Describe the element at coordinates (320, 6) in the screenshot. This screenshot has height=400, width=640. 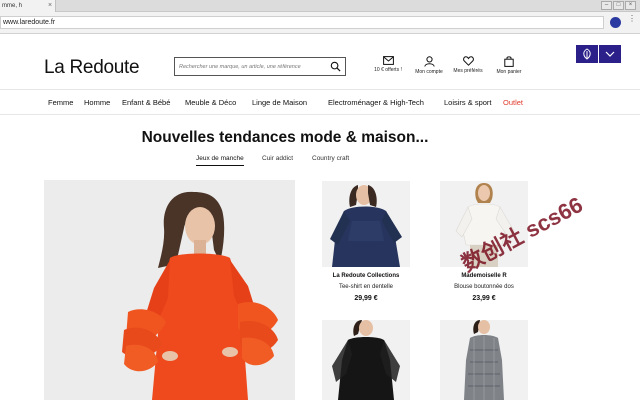
I see `browser-tabstrip: mme, h × – □ ×` at that location.